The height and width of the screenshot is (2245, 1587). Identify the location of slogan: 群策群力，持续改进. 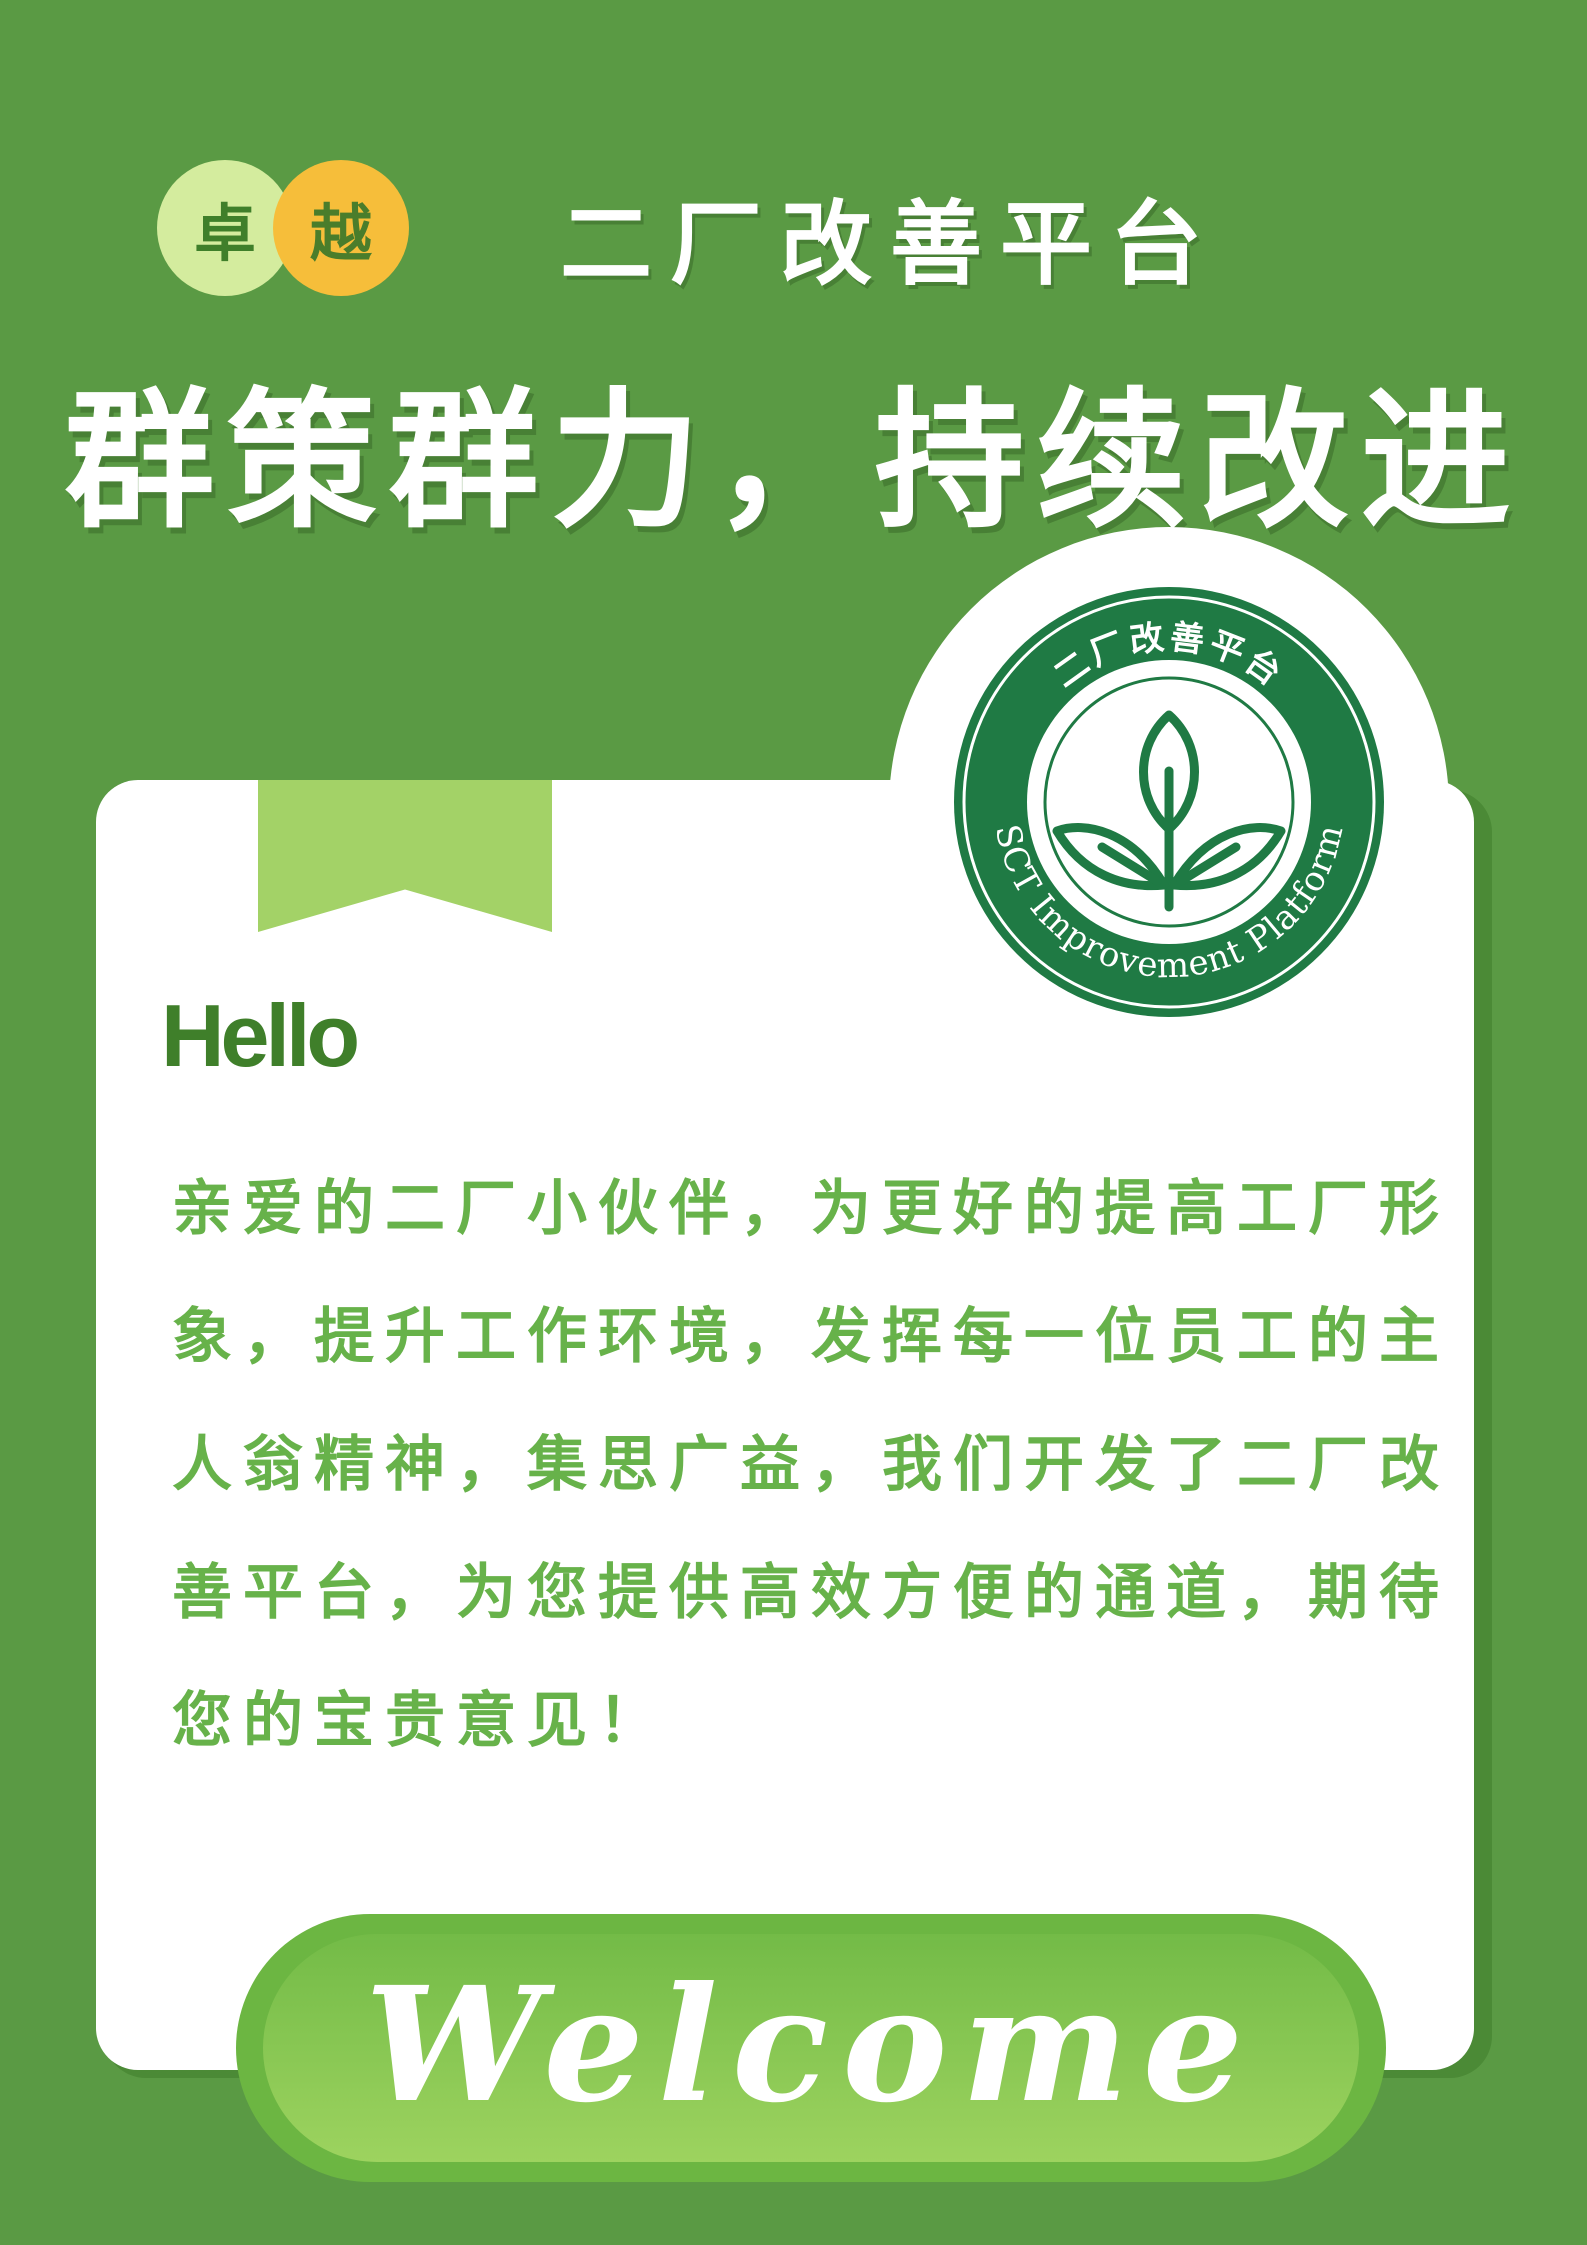
(793, 462).